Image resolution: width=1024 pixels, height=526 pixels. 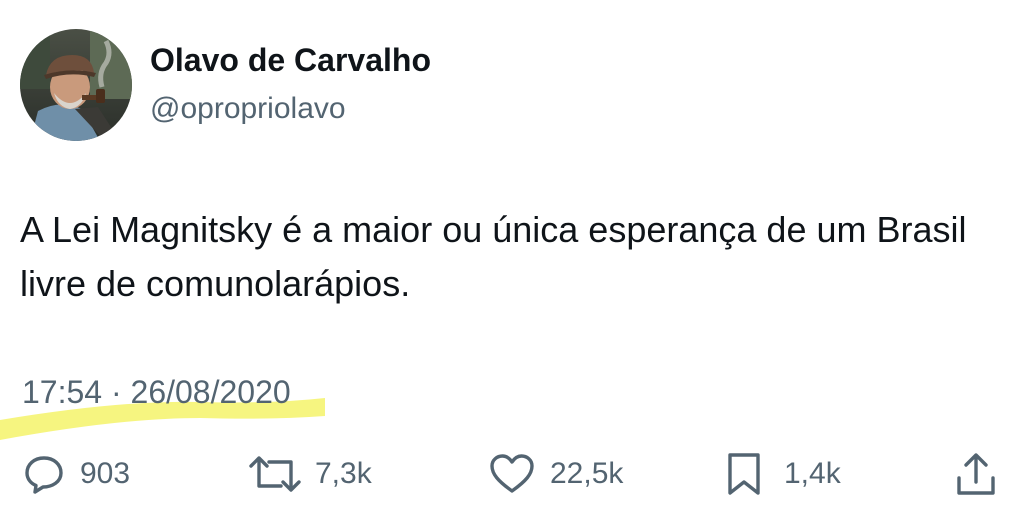 I want to click on like-count: 22,5k, so click(x=587, y=473).